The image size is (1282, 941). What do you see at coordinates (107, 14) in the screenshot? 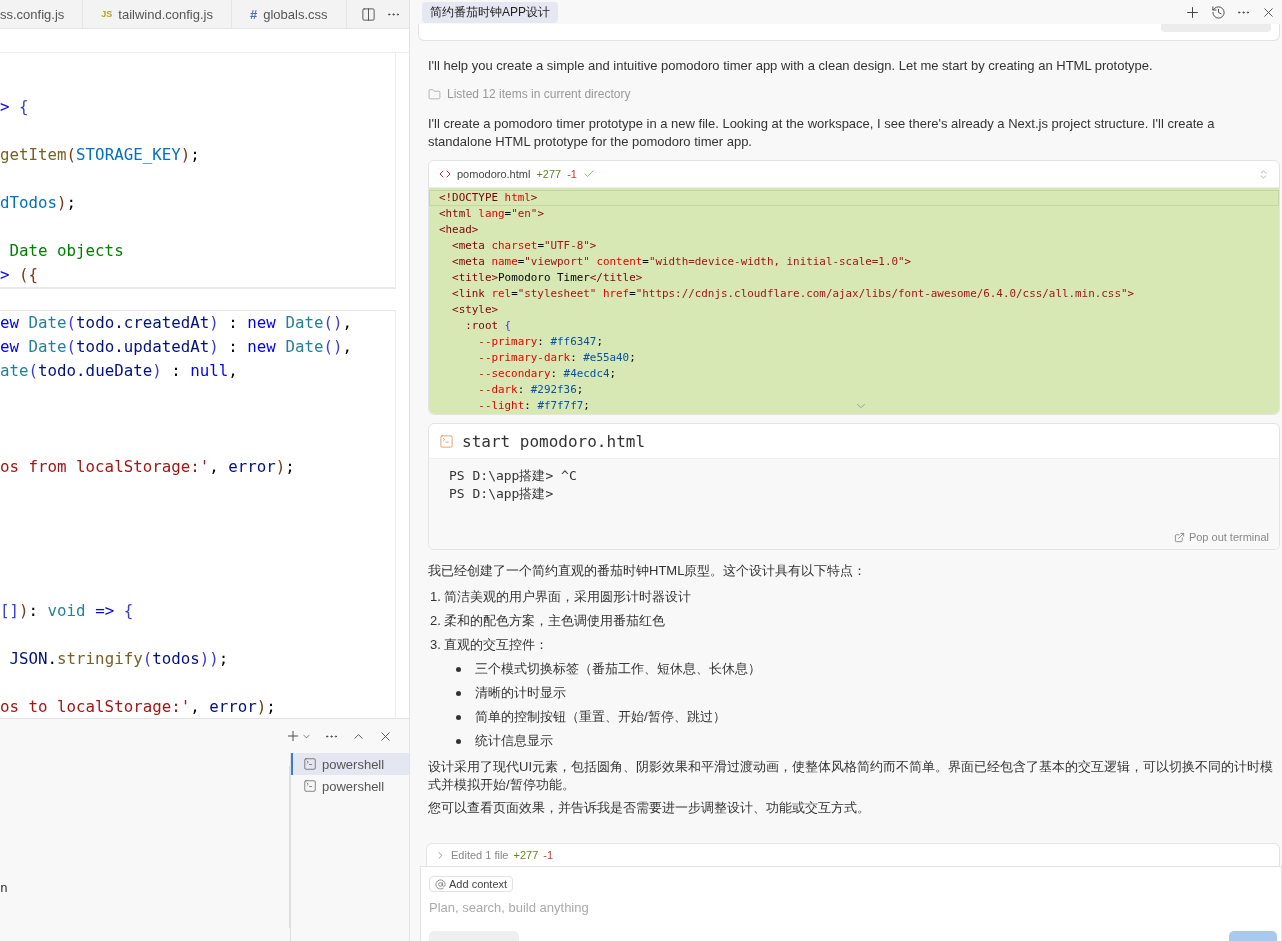
I see `file-type-icon: JS` at bounding box center [107, 14].